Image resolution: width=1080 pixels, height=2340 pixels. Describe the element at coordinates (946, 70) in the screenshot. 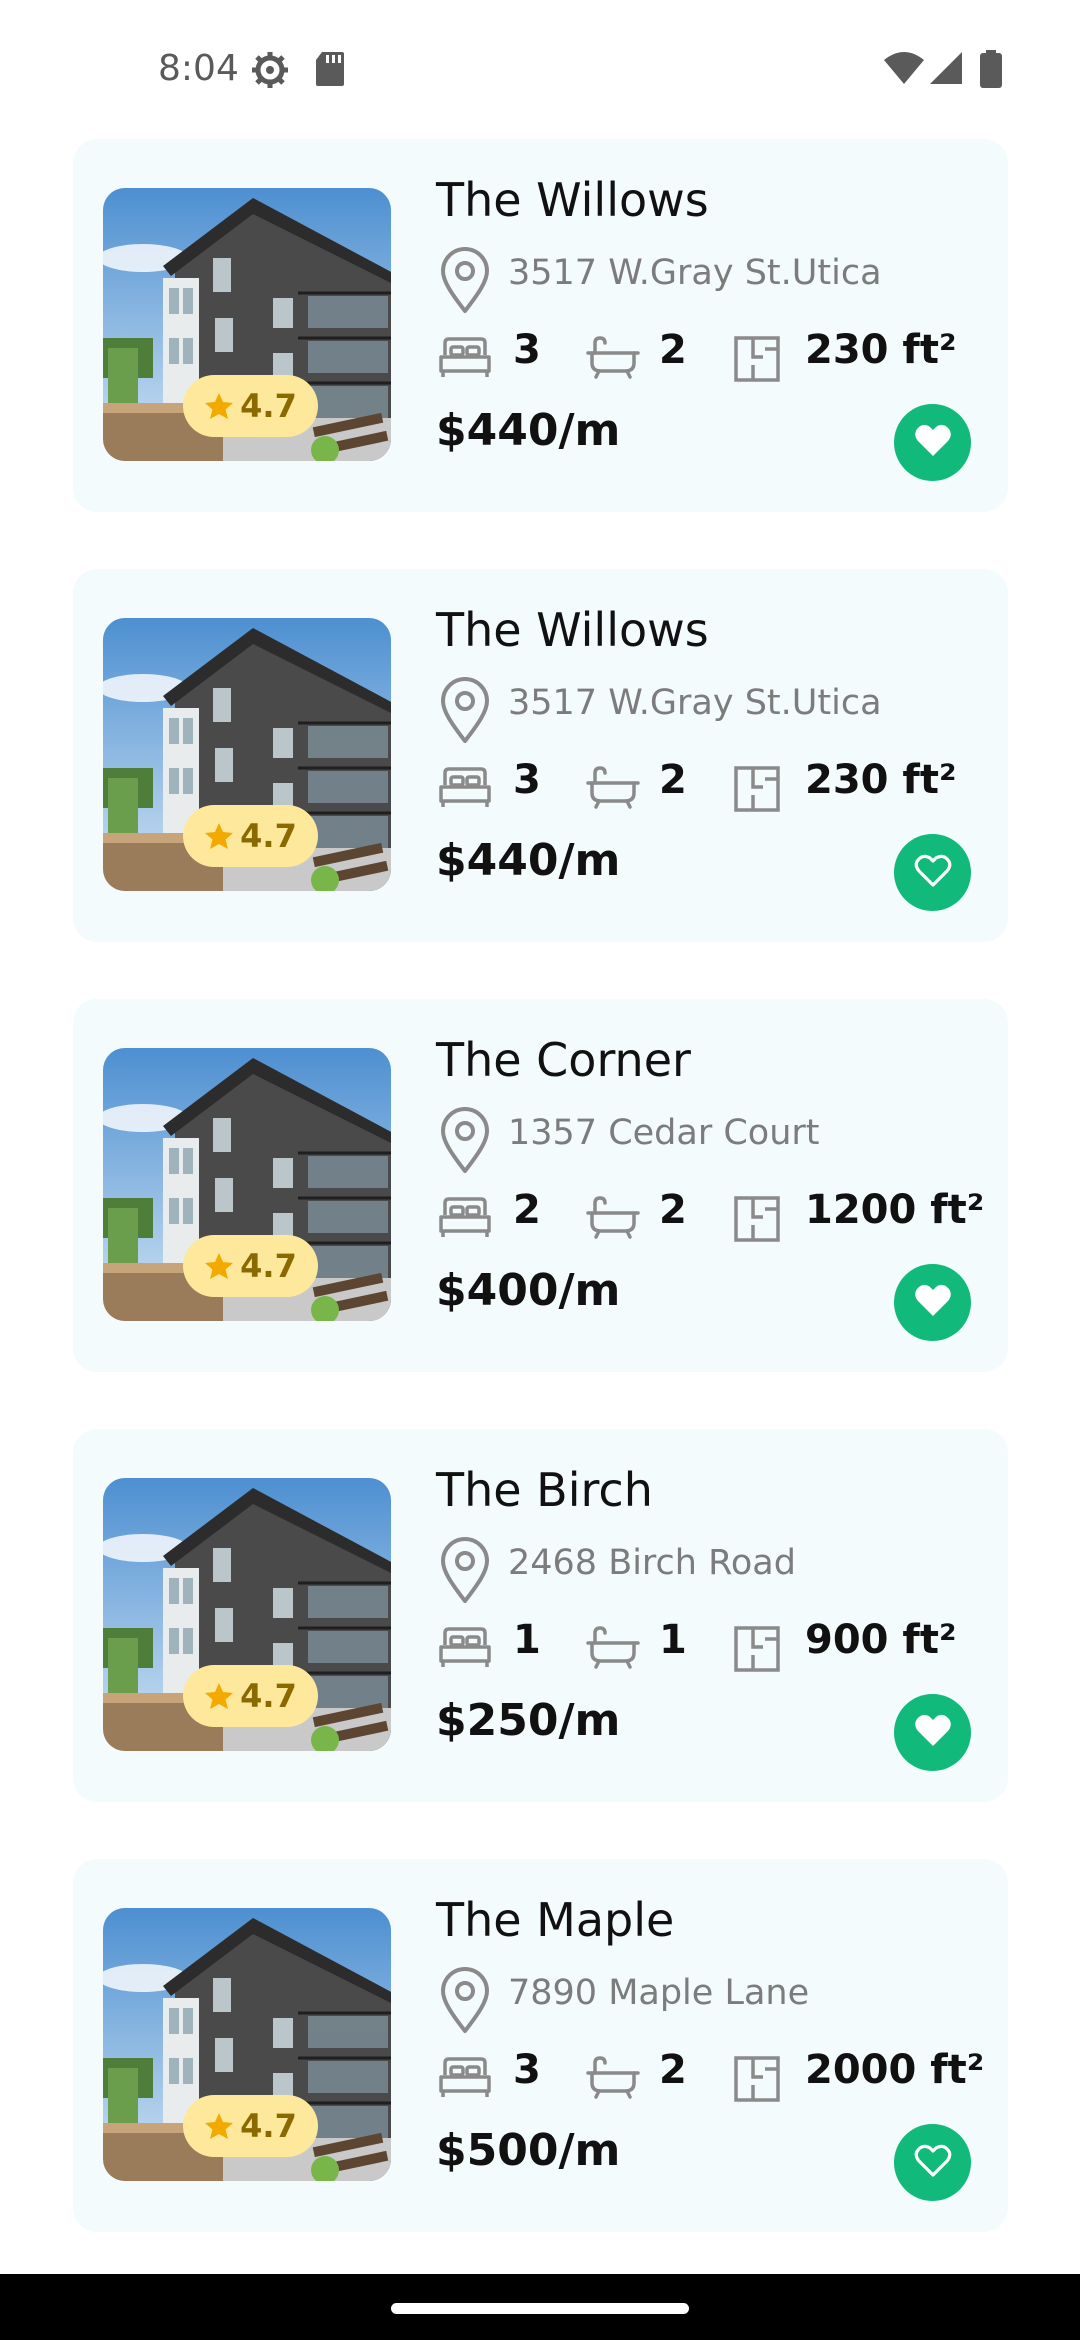

I see `signal-icon` at that location.